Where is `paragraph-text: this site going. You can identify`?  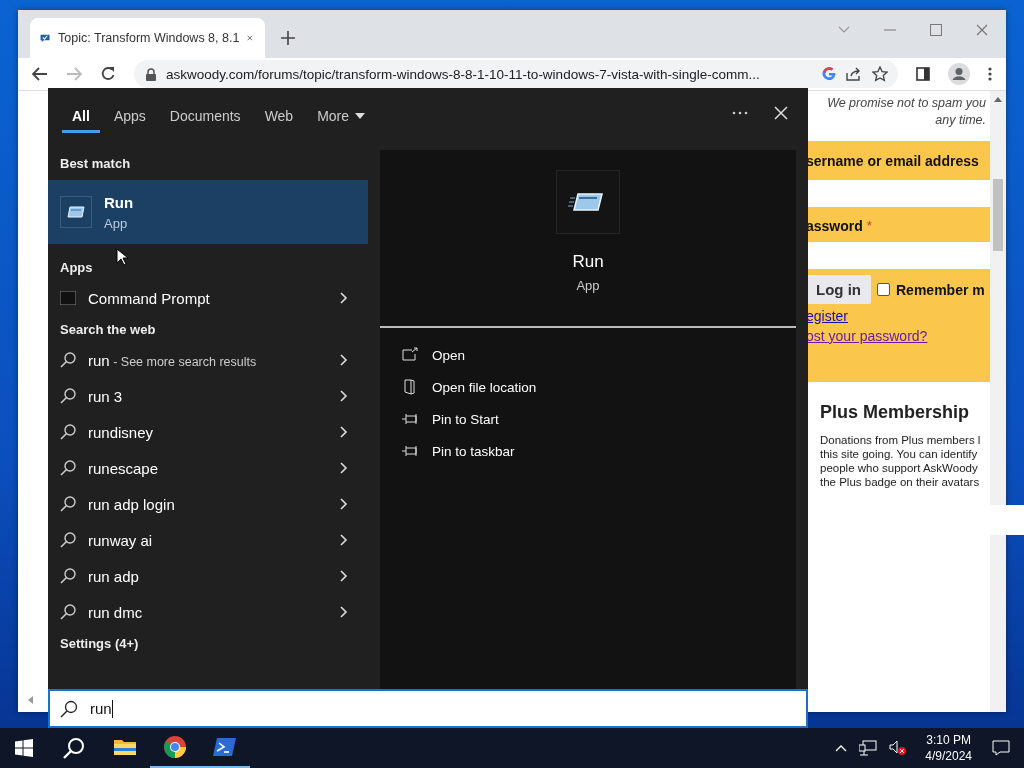
paragraph-text: this site going. You can identify is located at coordinates (899, 454).